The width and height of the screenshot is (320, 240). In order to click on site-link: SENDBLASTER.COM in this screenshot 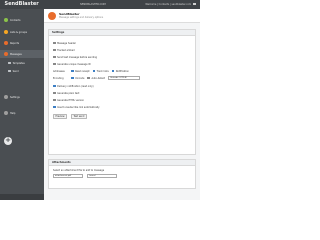, I will do `click(93, 4)`.